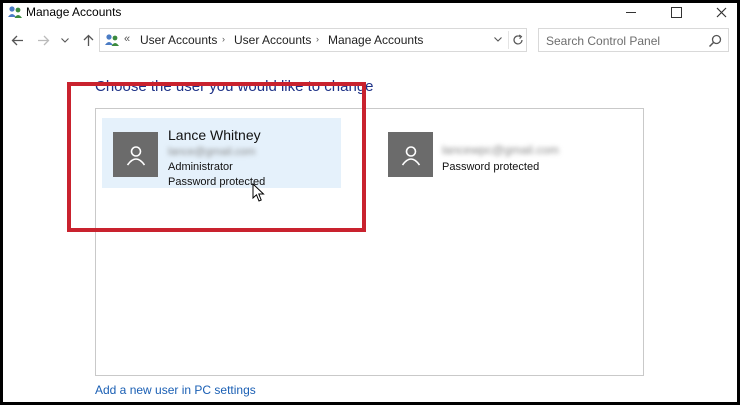  I want to click on add-user-link: Add a new user in PC settings, so click(175, 390).